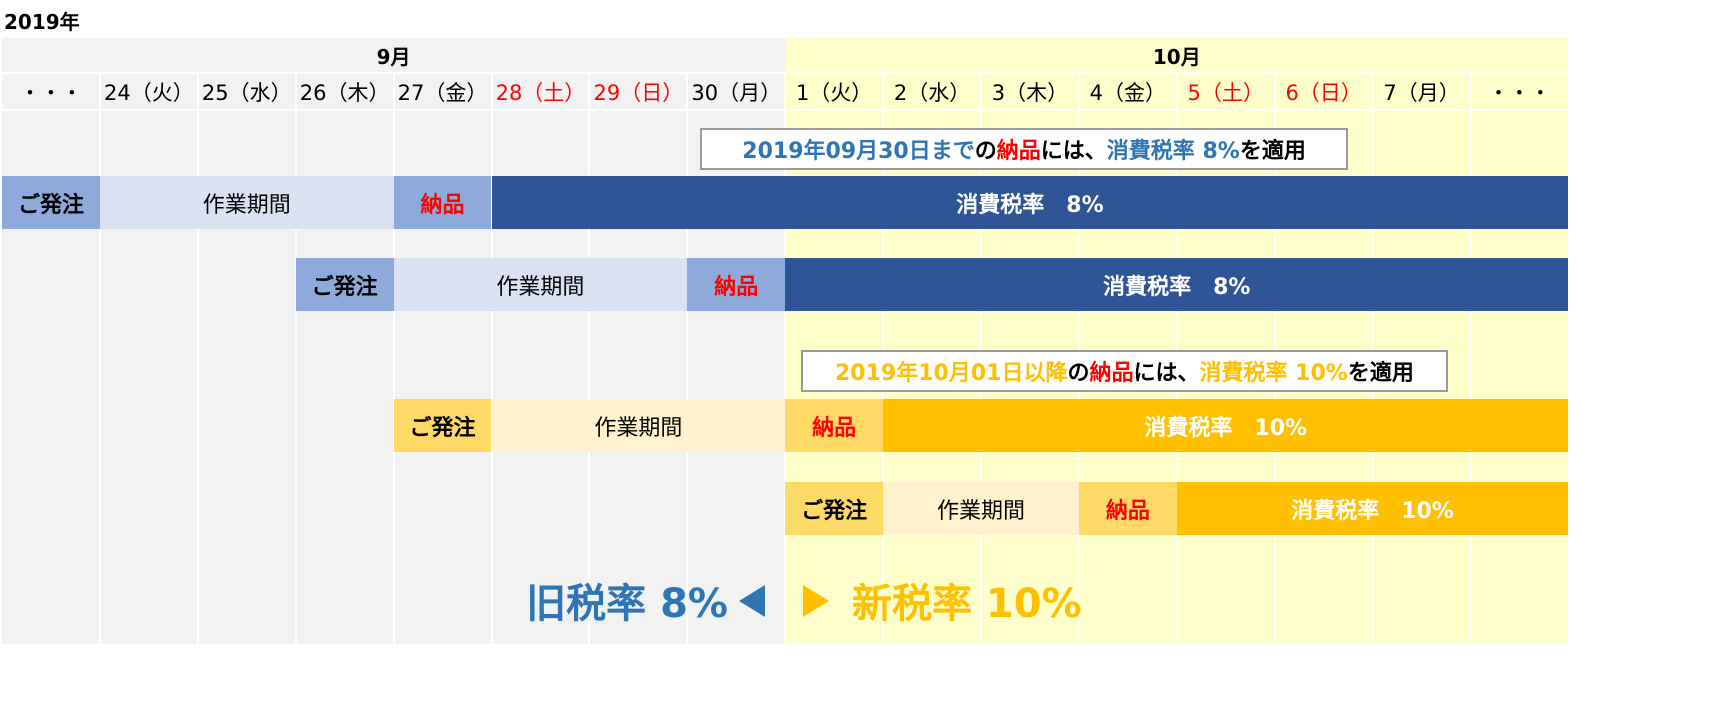  What do you see at coordinates (344, 93) in the screenshot?
I see `day-label: 26（木）` at bounding box center [344, 93].